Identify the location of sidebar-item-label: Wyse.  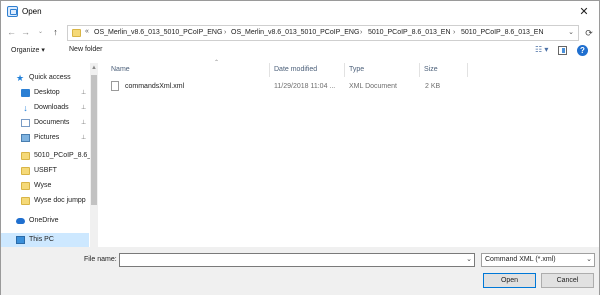
(43, 185).